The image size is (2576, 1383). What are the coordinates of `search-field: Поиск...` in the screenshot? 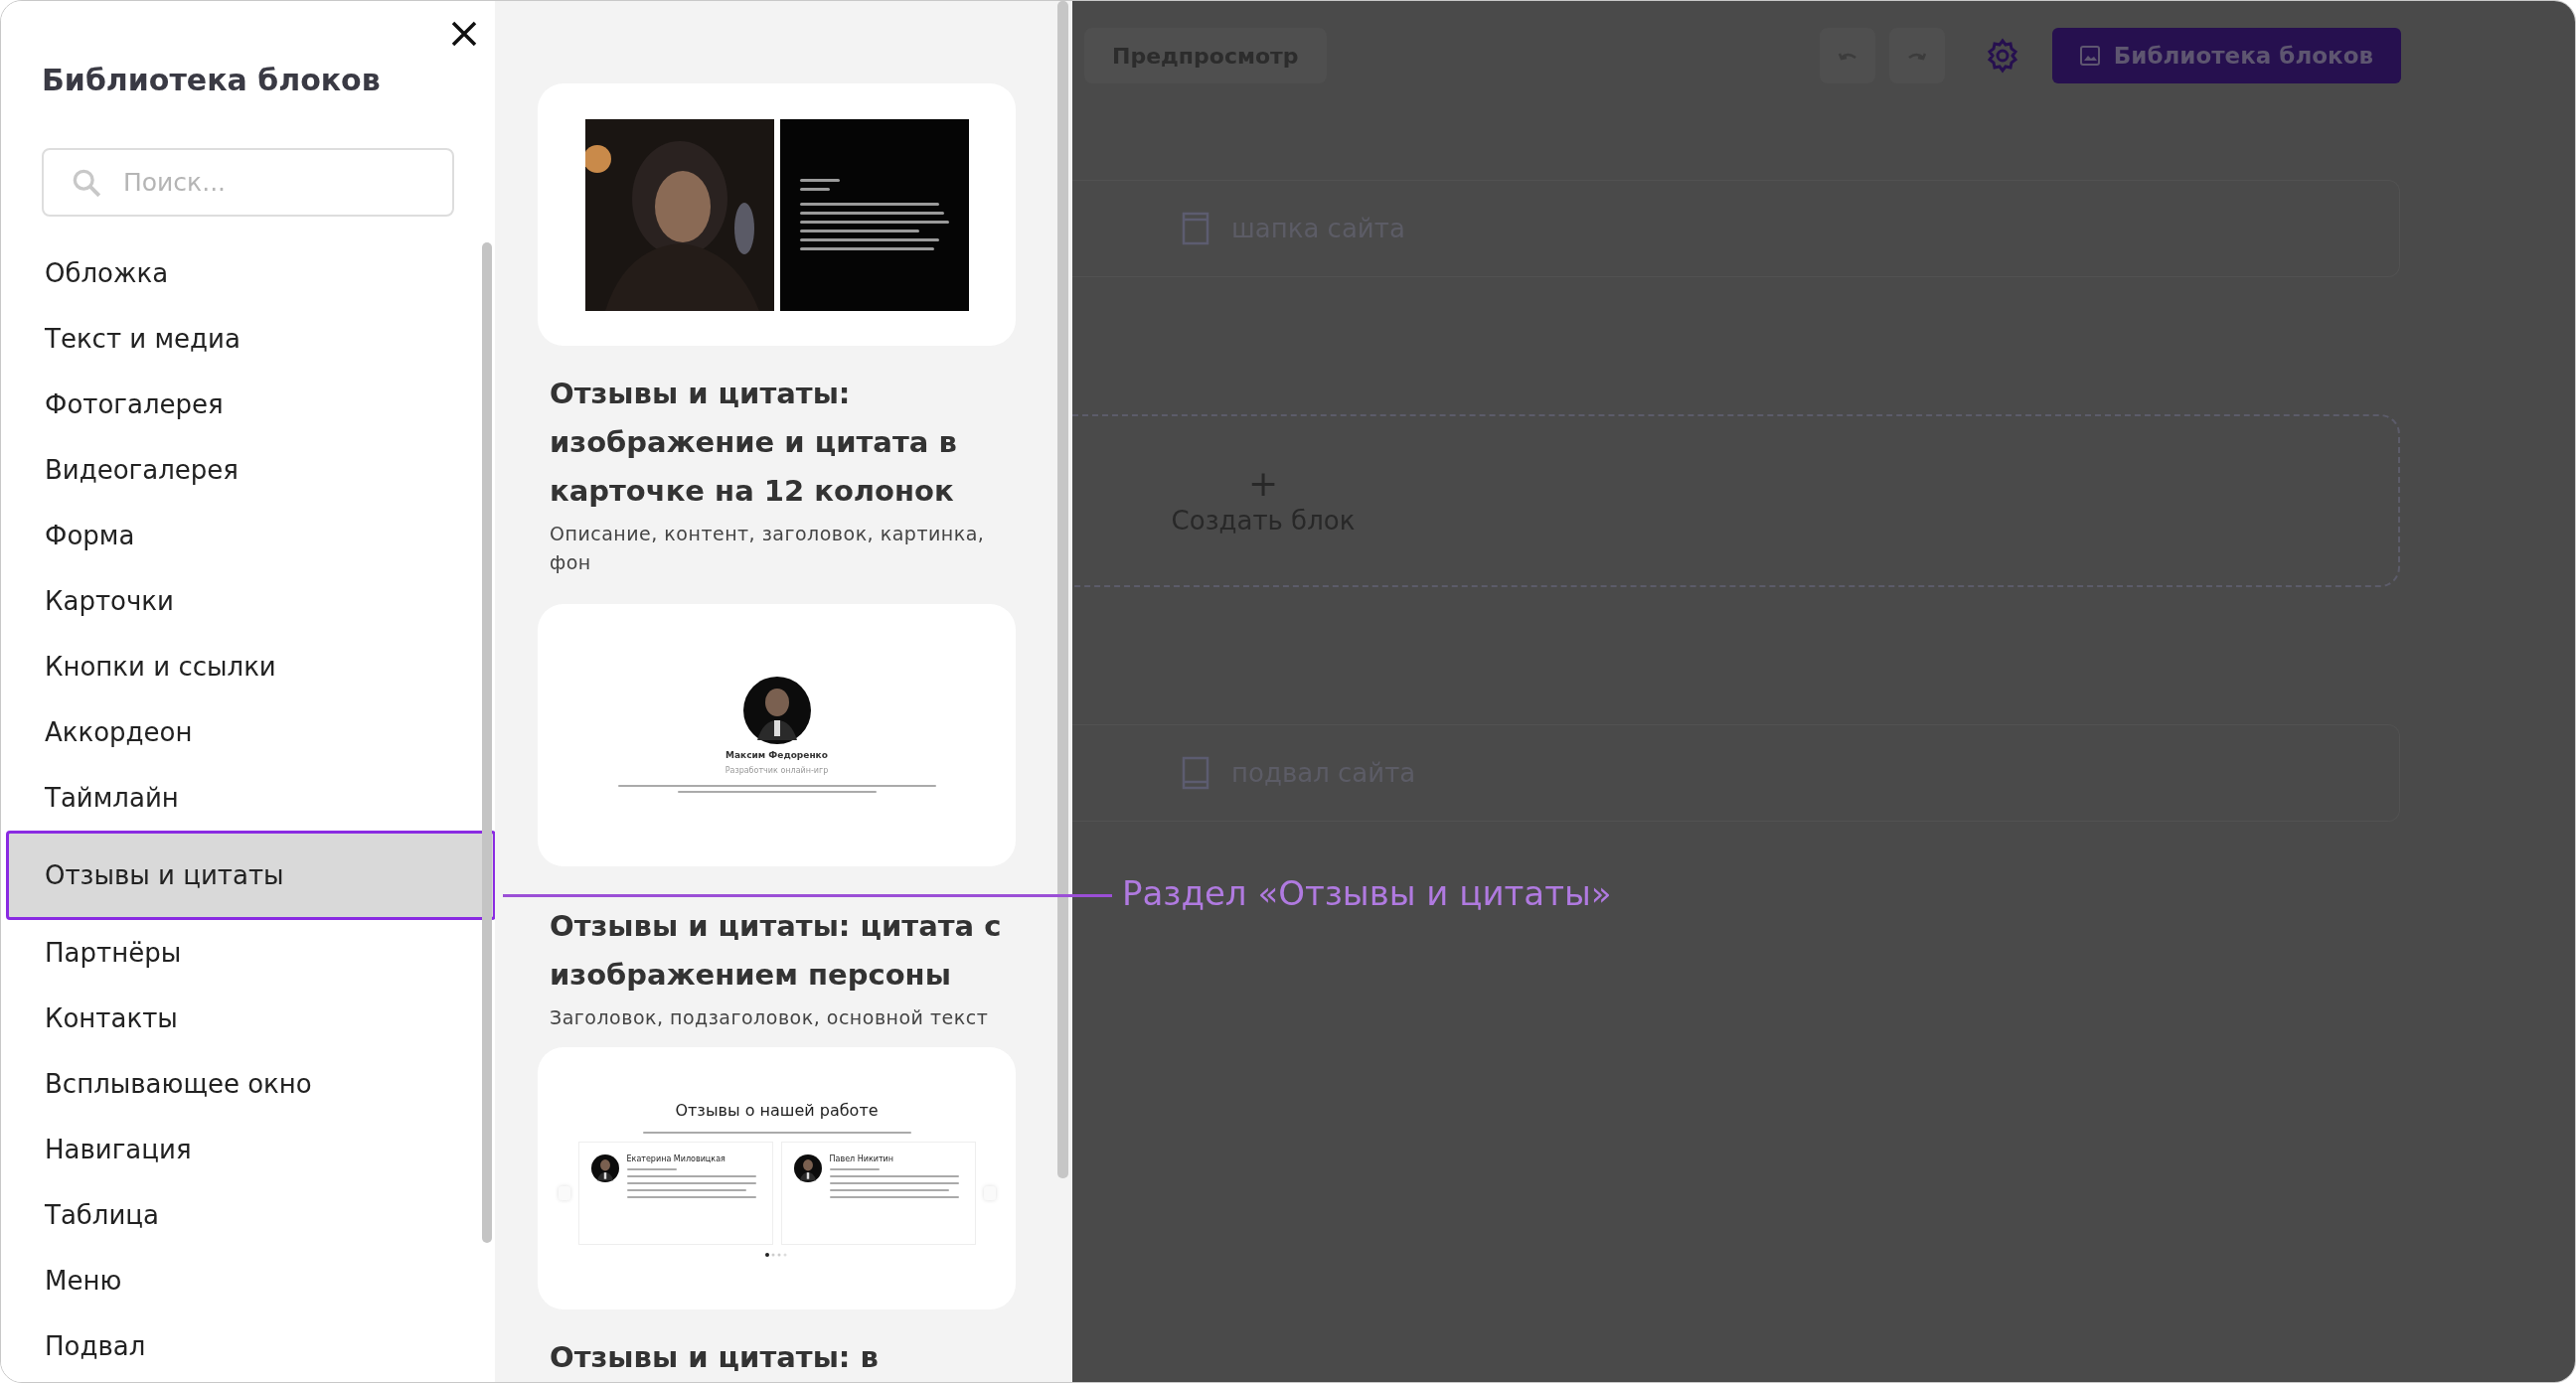 It's located at (248, 182).